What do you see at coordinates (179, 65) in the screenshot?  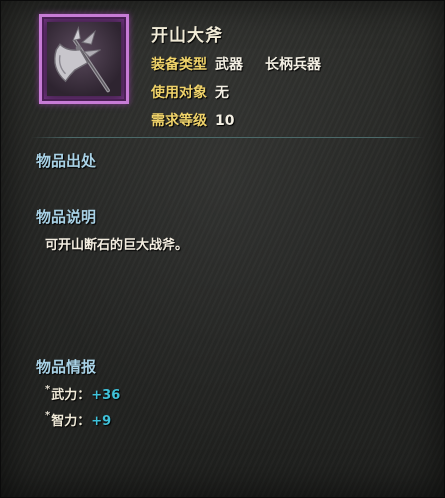 I see `attr-key: 装备类型` at bounding box center [179, 65].